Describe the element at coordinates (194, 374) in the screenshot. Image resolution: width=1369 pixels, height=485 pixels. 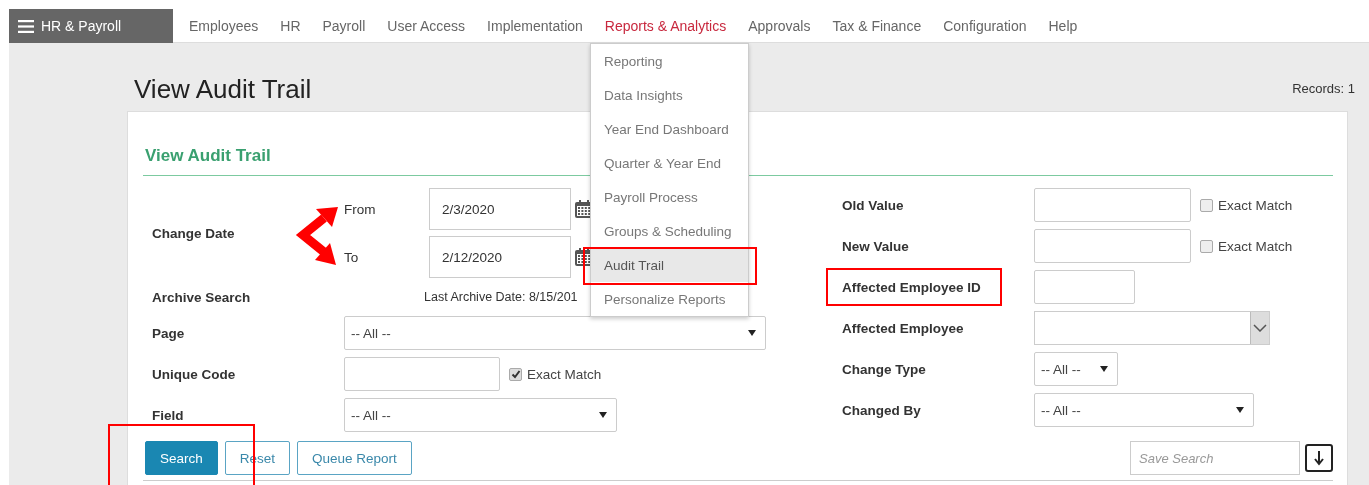
I see `field-label: Unique Code` at that location.